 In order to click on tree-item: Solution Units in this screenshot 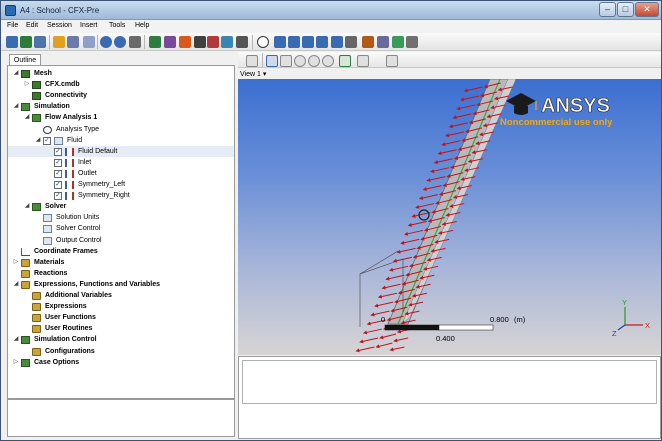, I will do `click(121, 217)`.